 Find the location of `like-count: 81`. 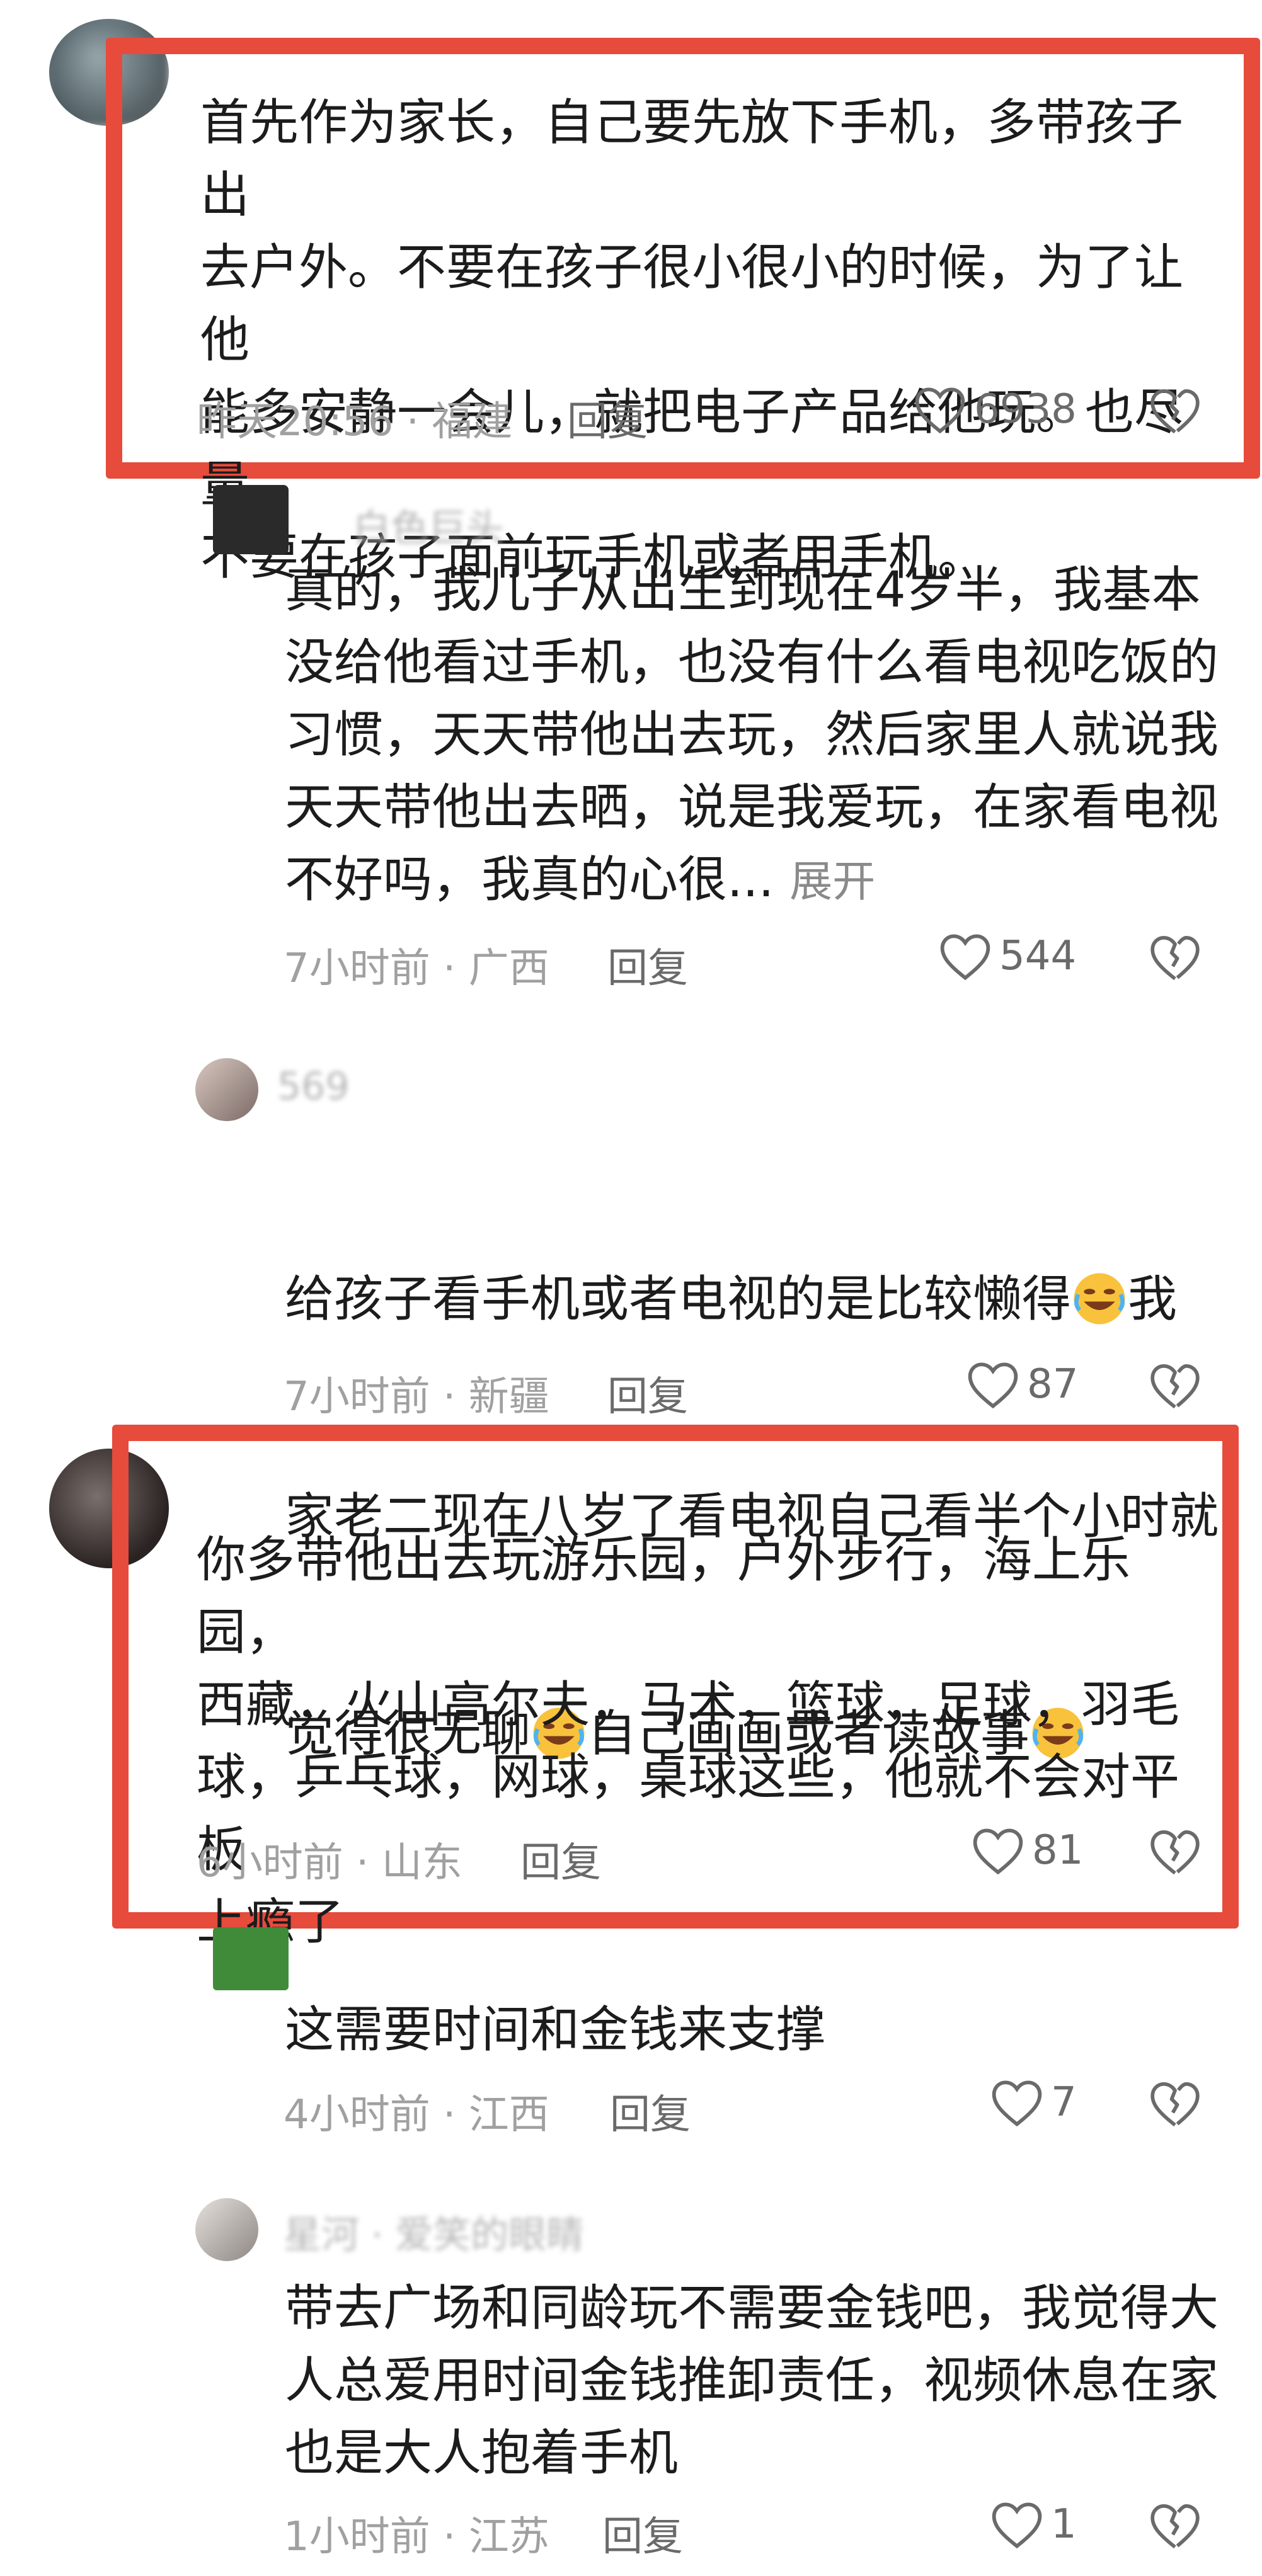

like-count: 81 is located at coordinates (1058, 1850).